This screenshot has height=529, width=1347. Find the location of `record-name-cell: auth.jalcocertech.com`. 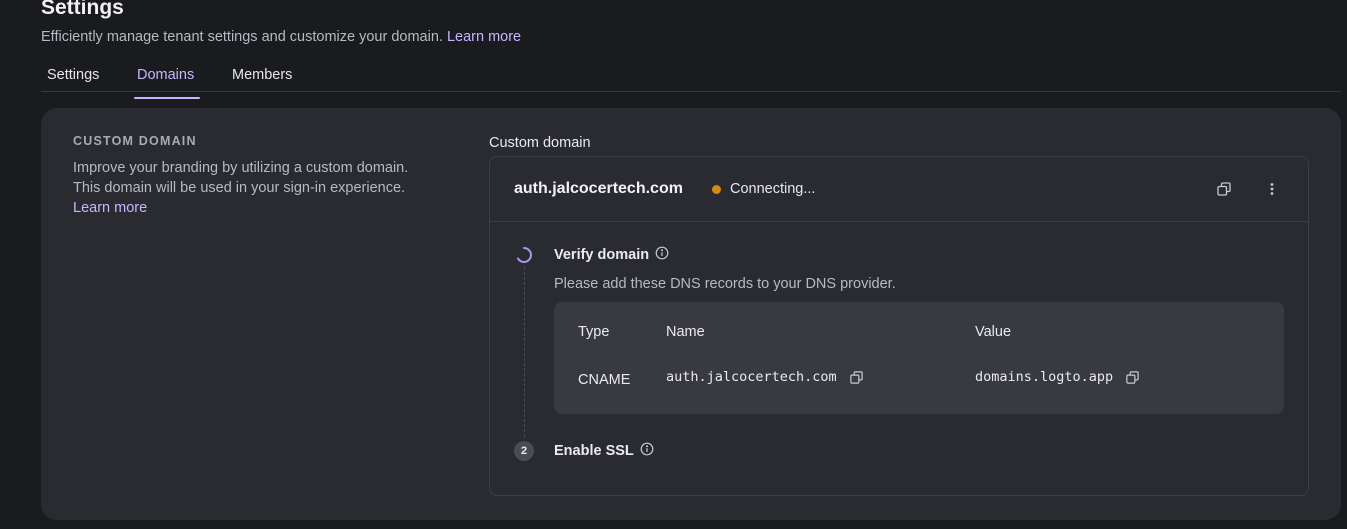

record-name-cell: auth.jalcocertech.com is located at coordinates (765, 377).